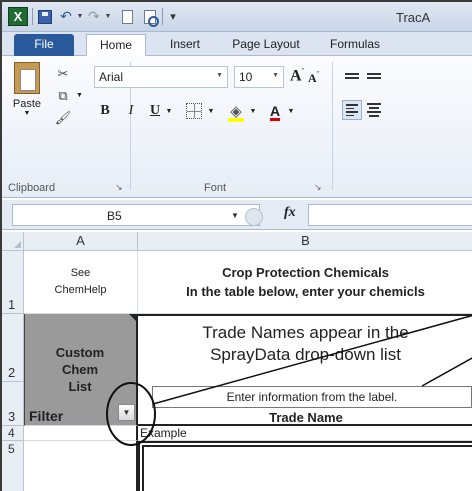 The width and height of the screenshot is (472, 491). Describe the element at coordinates (211, 111) in the screenshot. I see `borders-dropdown-icon: ▼` at that location.